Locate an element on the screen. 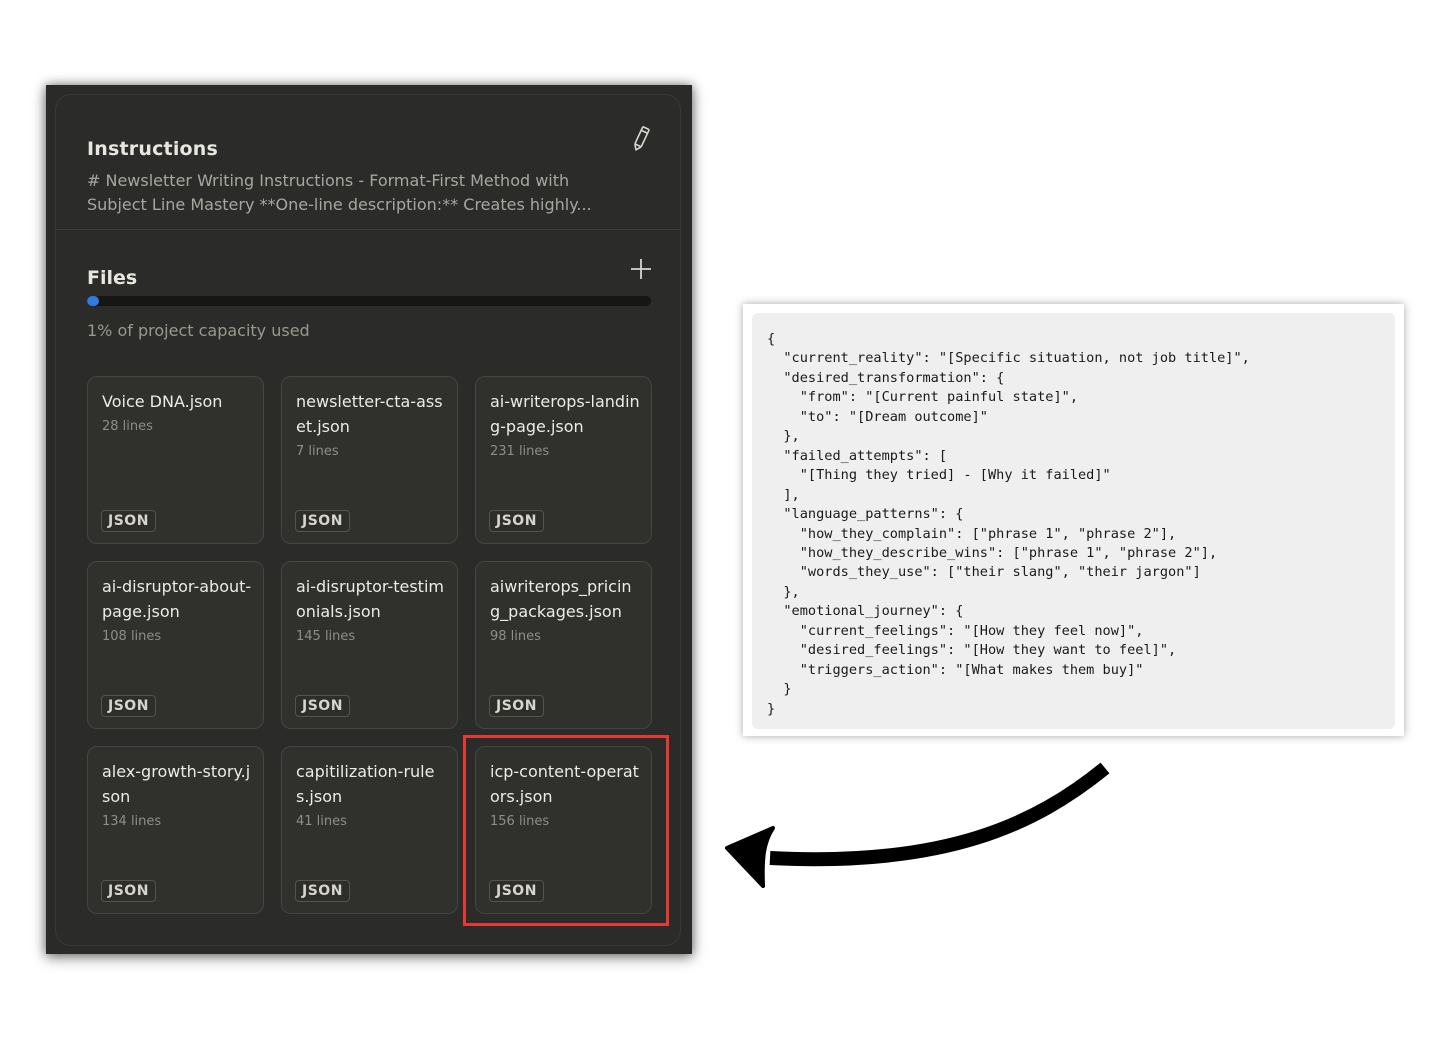 The height and width of the screenshot is (1040, 1456). file-name: ai-disruptor-testimonials.json 145 lines is located at coordinates (371, 610).